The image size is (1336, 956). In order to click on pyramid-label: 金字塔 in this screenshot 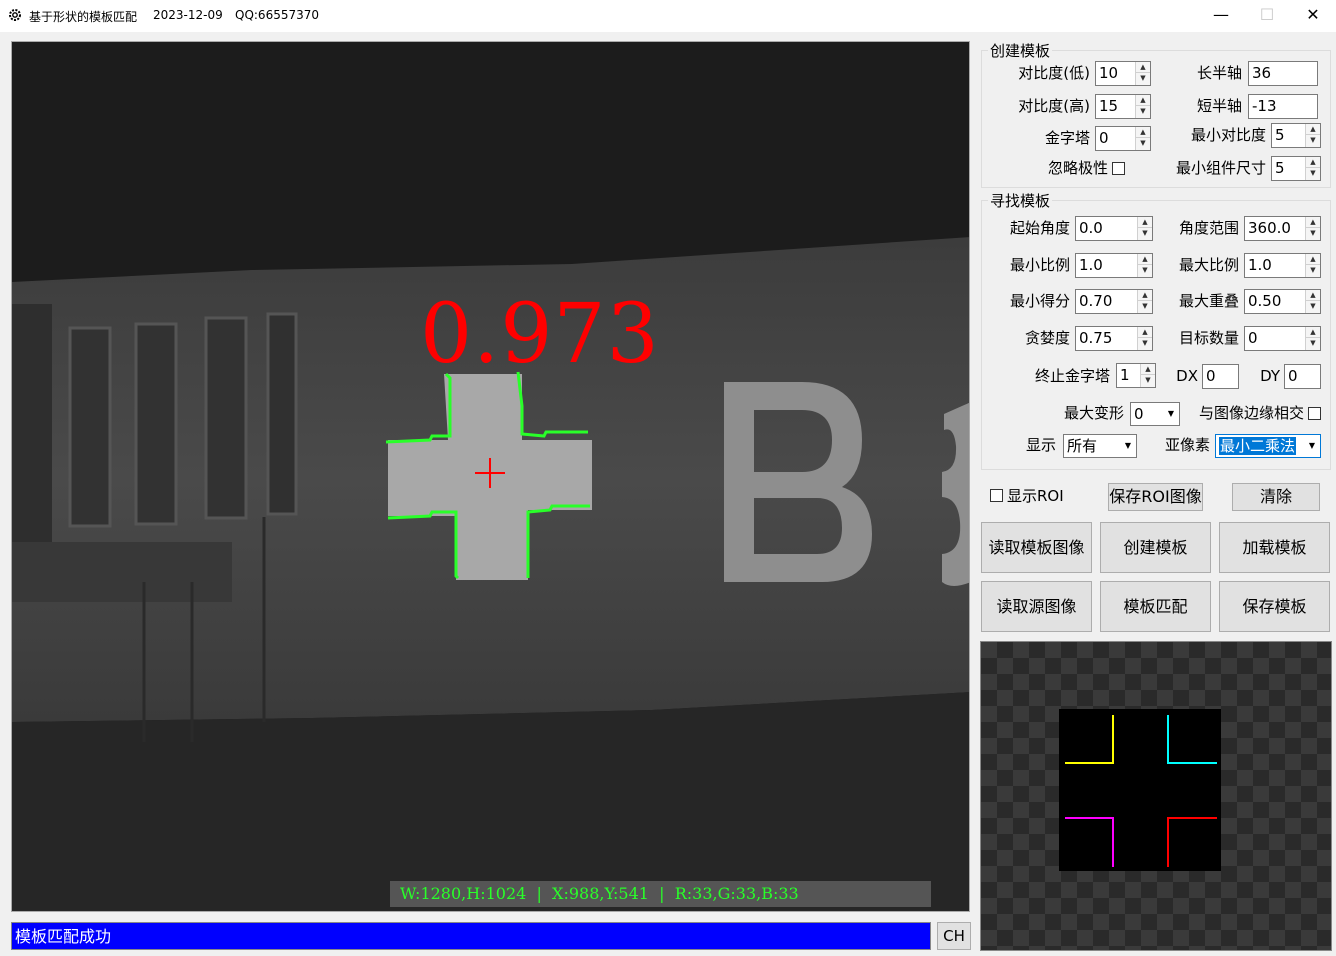, I will do `click(1040, 138)`.